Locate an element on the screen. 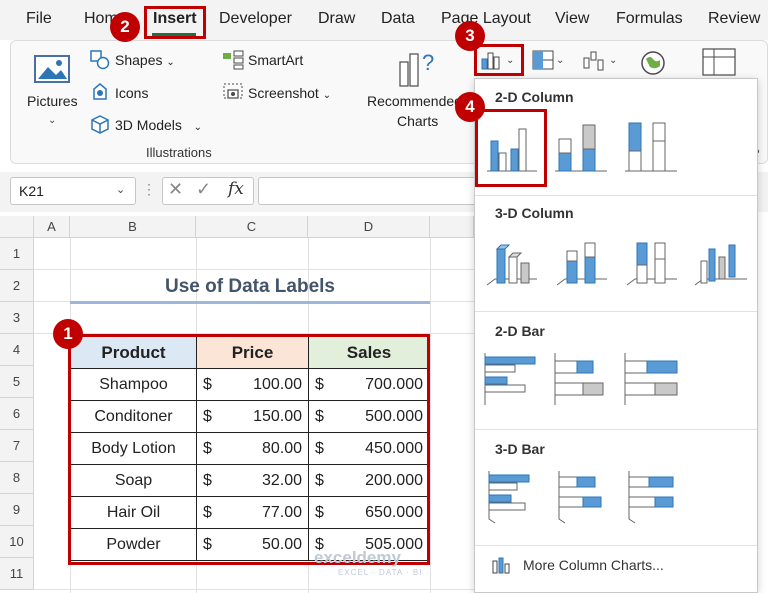 The image size is (768, 593). maps-icon is located at coordinates (653, 63).